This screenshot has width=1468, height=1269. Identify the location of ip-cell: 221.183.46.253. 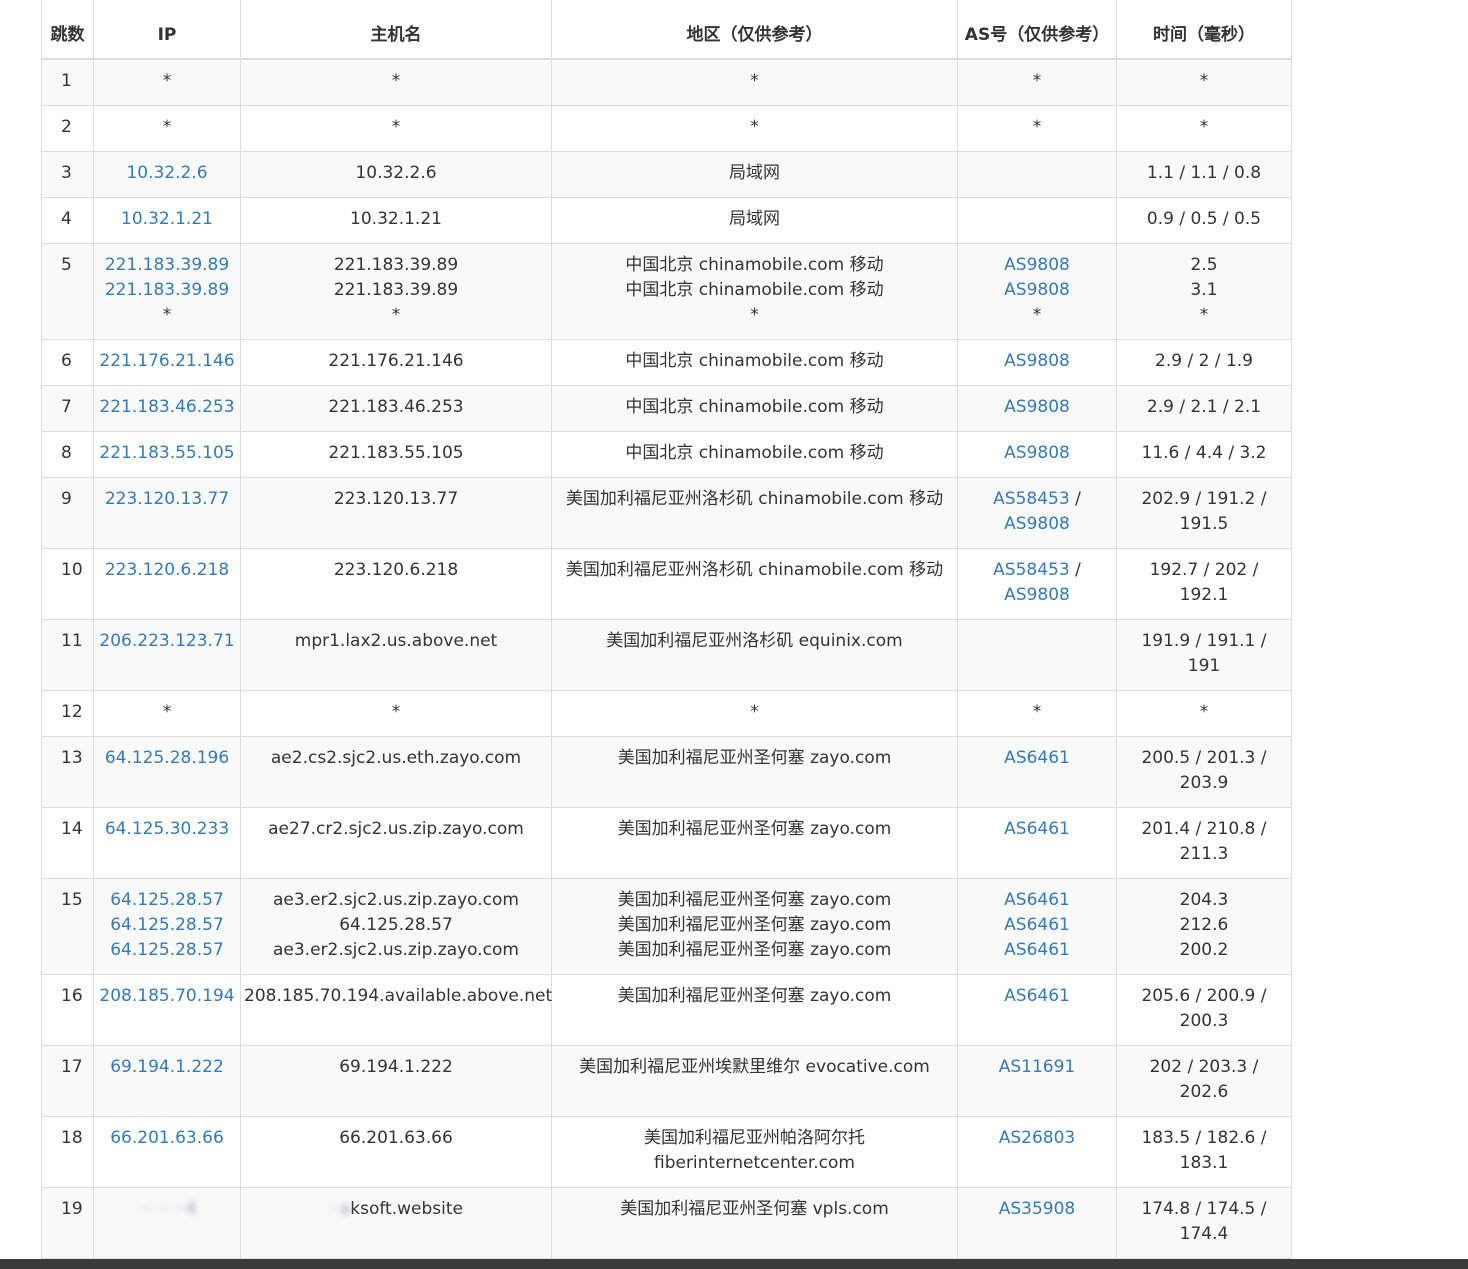
(167, 408).